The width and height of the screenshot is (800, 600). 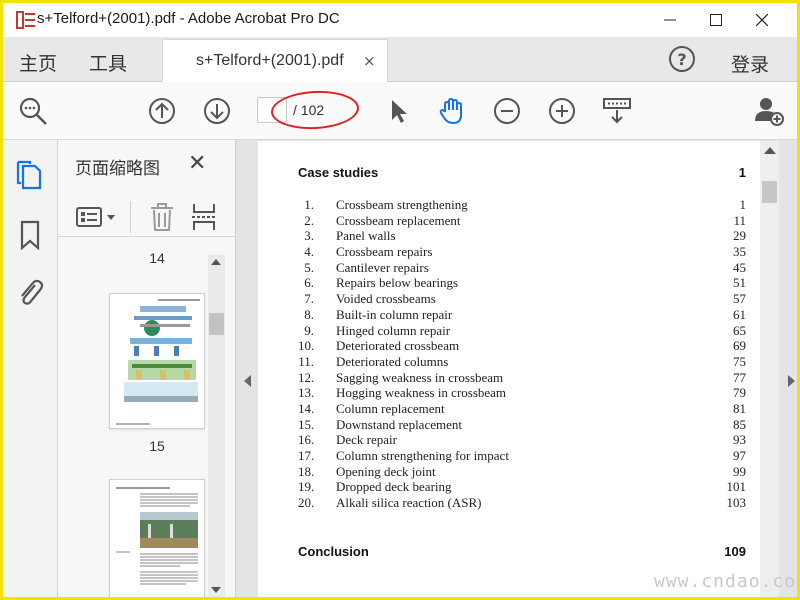 What do you see at coordinates (523, 378) in the screenshot?
I see `toc-item: 12. Sagging weakness in crossbeam 77` at bounding box center [523, 378].